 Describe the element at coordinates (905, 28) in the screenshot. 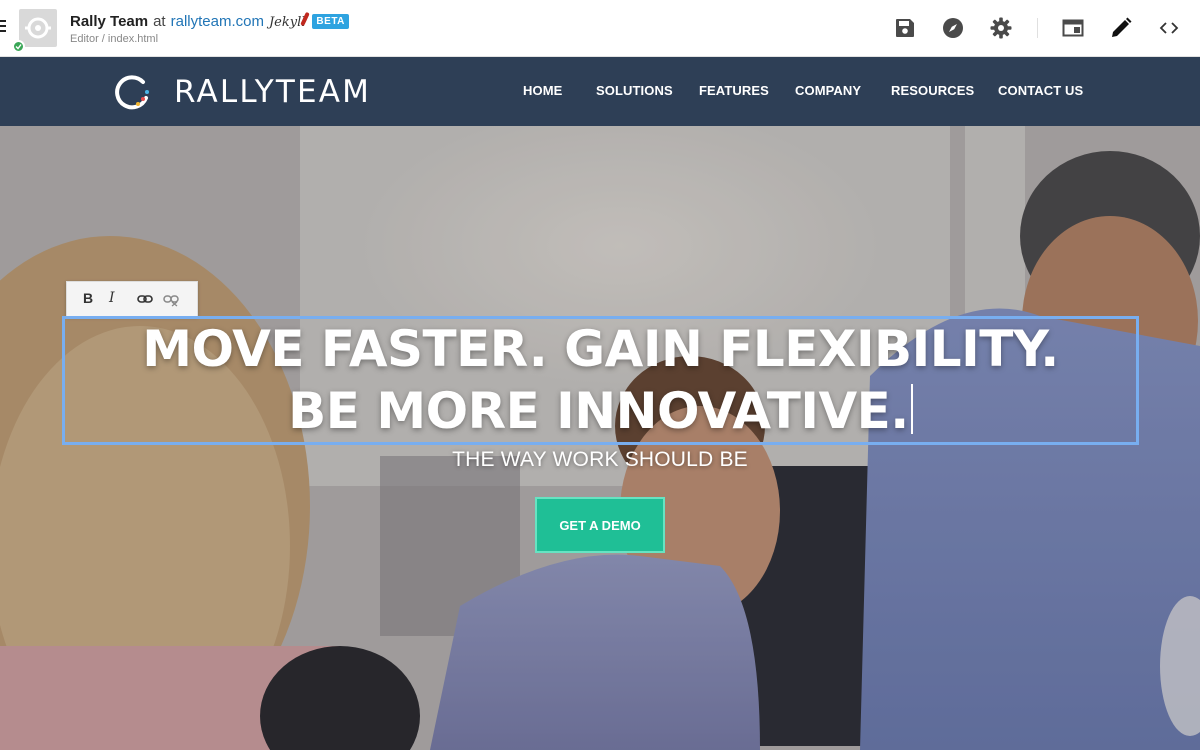

I see `save-icon` at that location.